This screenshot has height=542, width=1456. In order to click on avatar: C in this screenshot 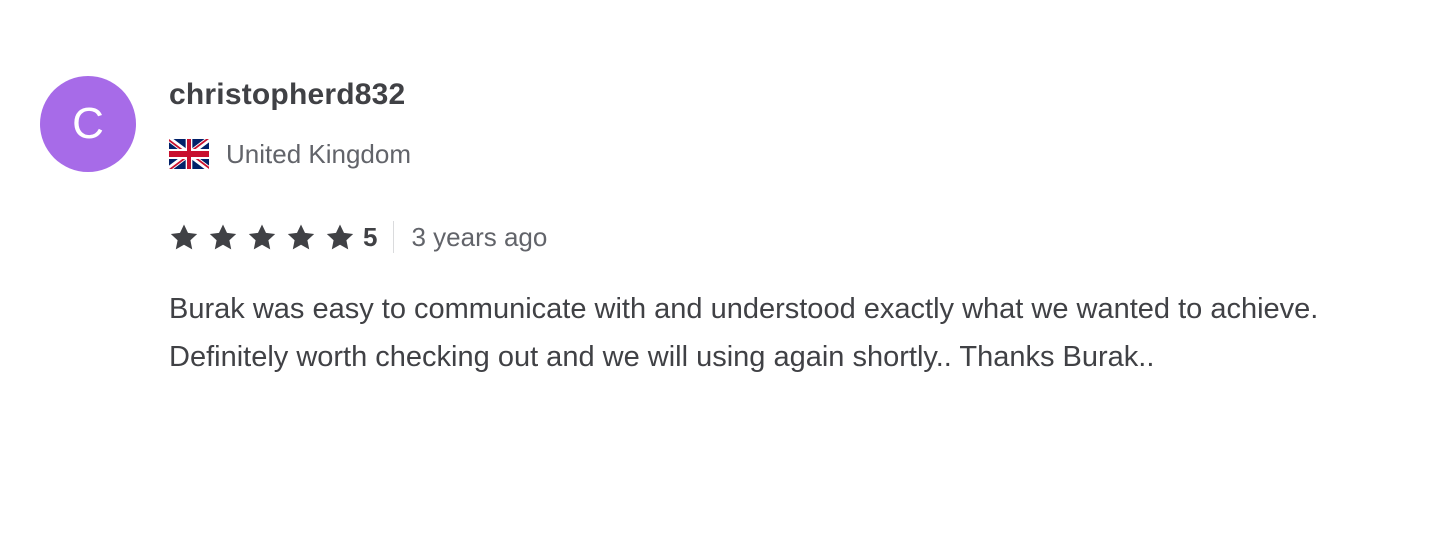, I will do `click(88, 124)`.